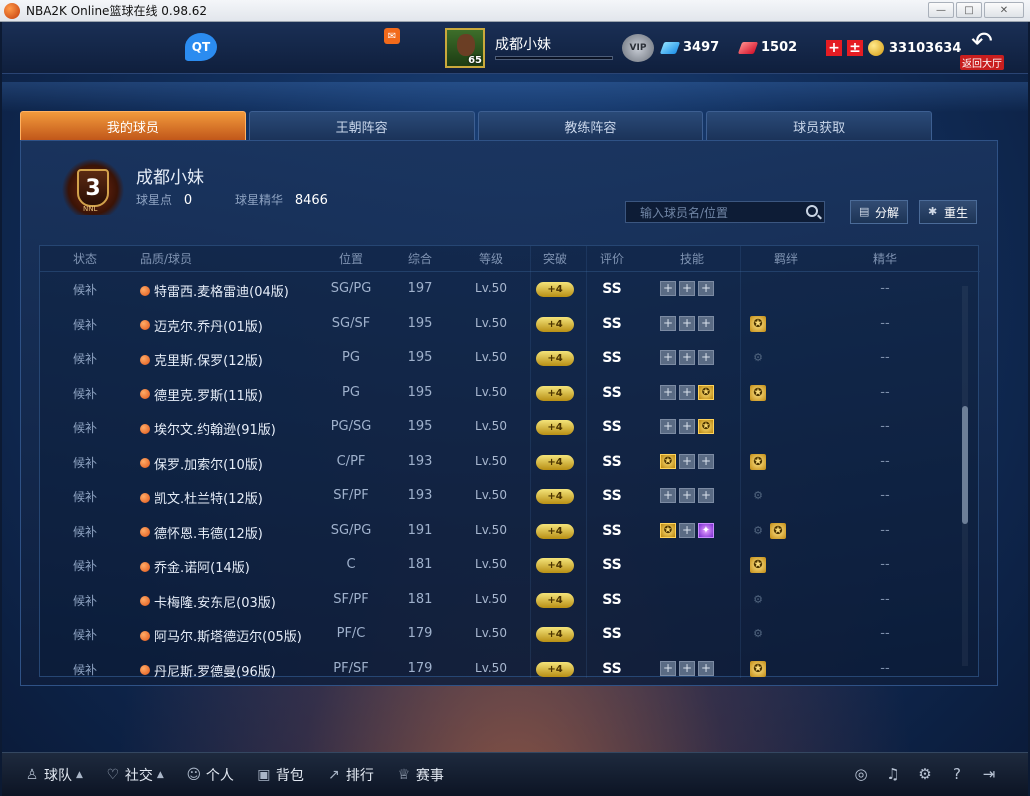  Describe the element at coordinates (225, 258) in the screenshot. I see `header-player: 品质/球员` at that location.